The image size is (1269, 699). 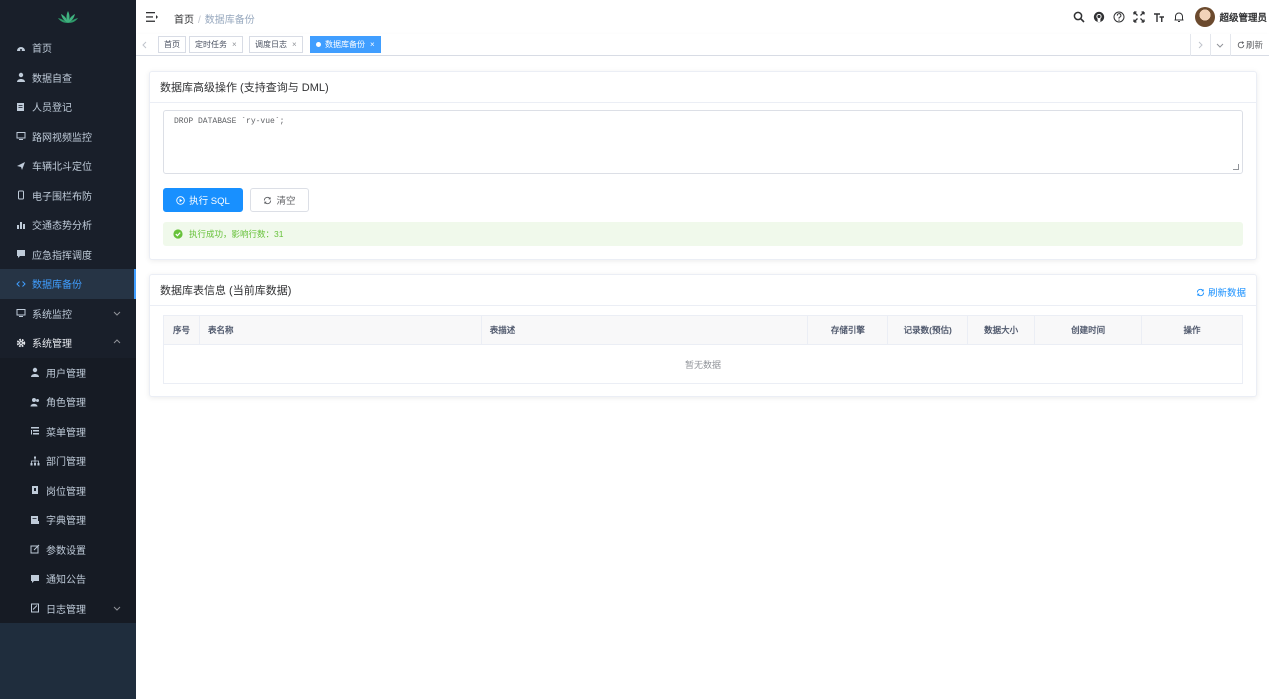 I want to click on sidebar-item-label: 日志管理, so click(x=66, y=610).